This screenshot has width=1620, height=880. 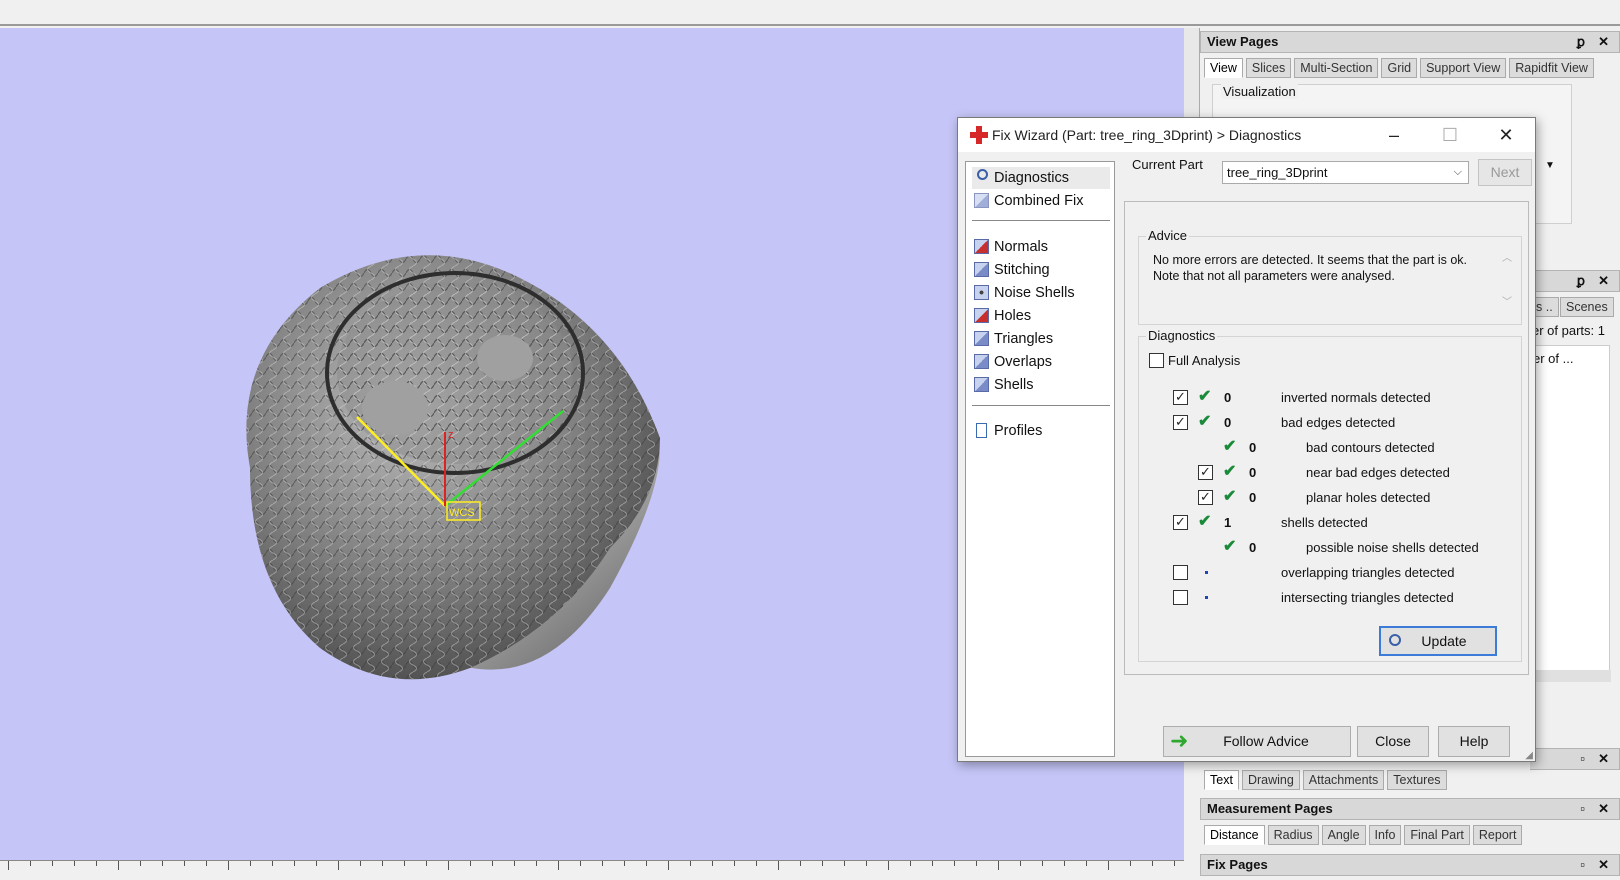 What do you see at coordinates (981, 292) in the screenshot?
I see `noise-shells-icon` at bounding box center [981, 292].